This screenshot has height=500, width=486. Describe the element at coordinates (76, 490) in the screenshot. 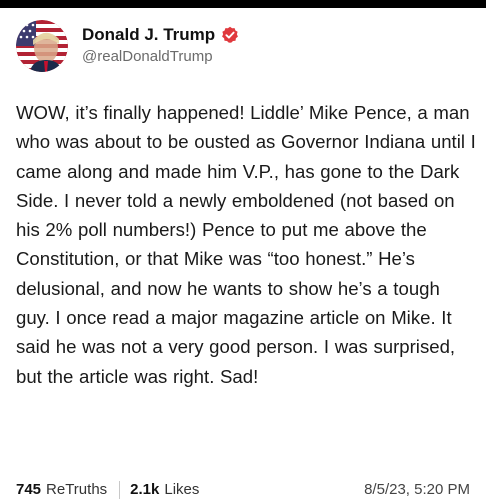

I see `retruths-label: ReTruths` at that location.